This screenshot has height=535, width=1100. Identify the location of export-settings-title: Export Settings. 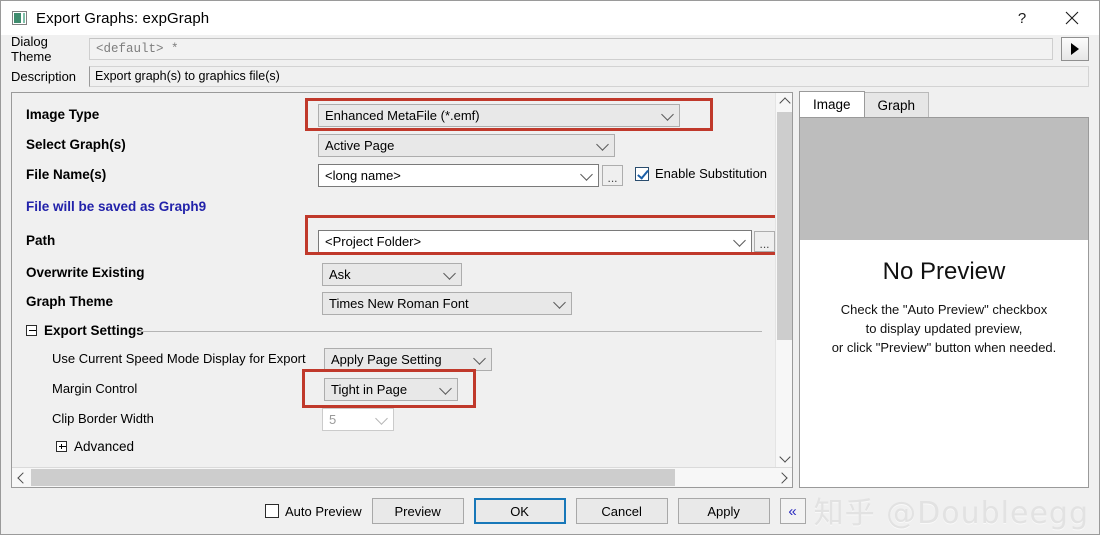
(94, 330).